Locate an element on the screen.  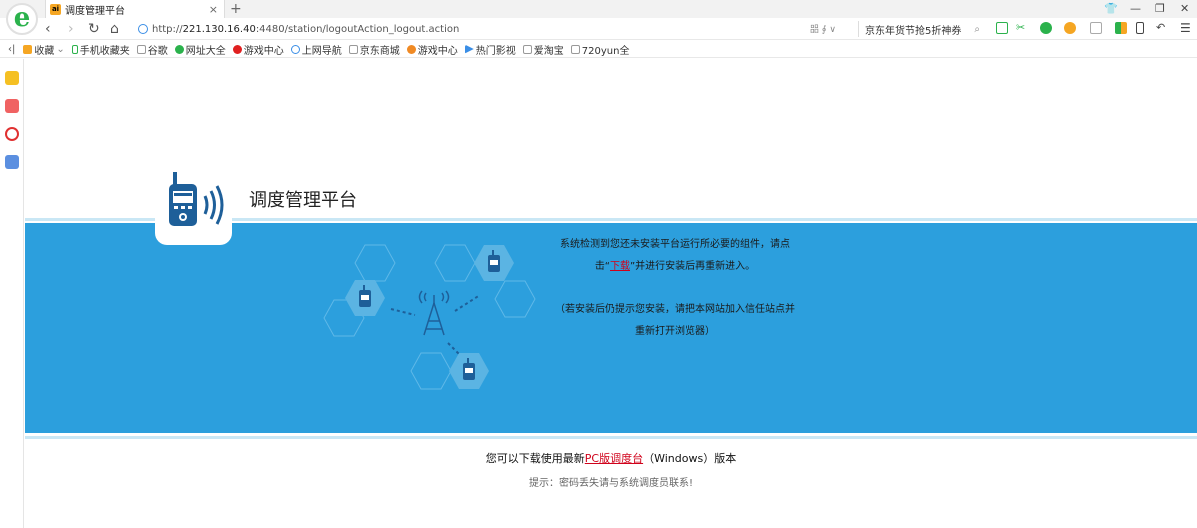
play-icon is located at coordinates (469, 49).